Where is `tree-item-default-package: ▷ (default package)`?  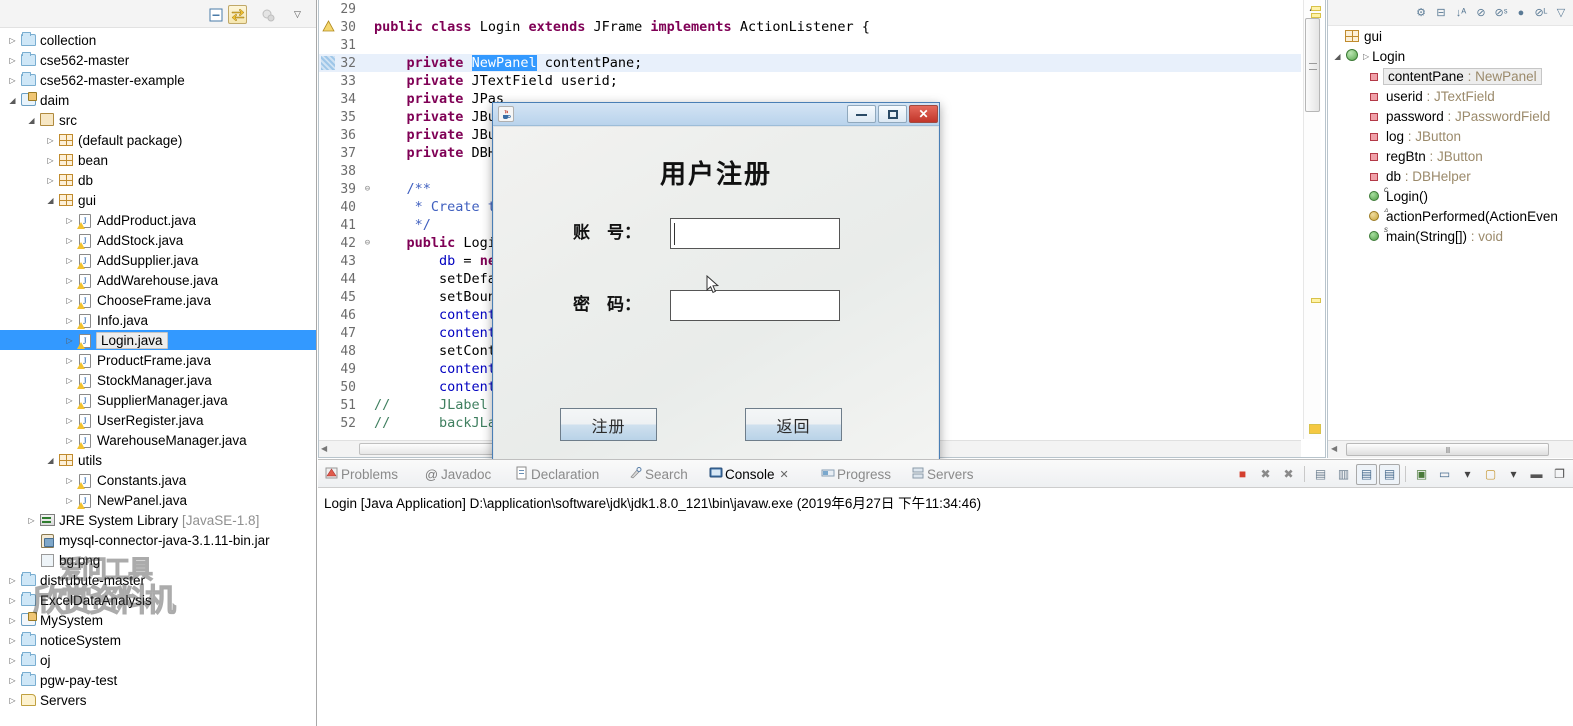
tree-item-default-package: ▷ (default package) is located at coordinates (158, 140).